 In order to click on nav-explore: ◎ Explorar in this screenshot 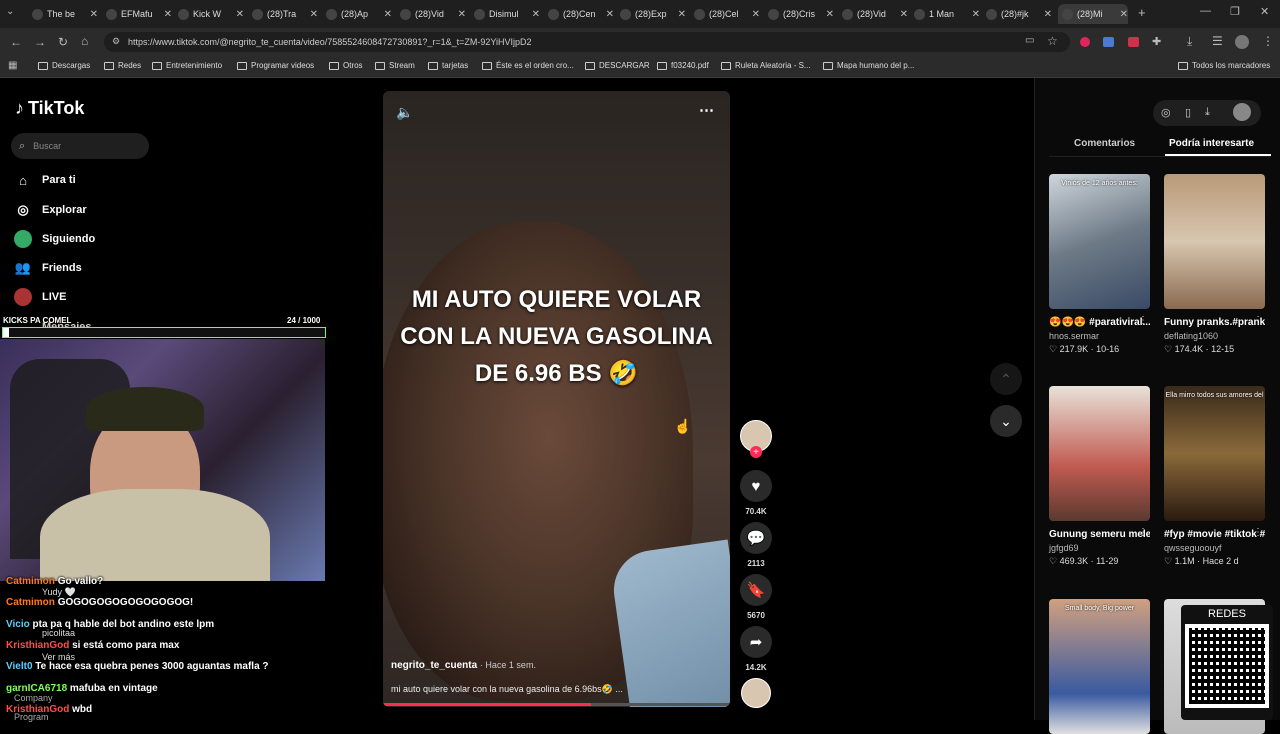, I will do `click(50, 210)`.